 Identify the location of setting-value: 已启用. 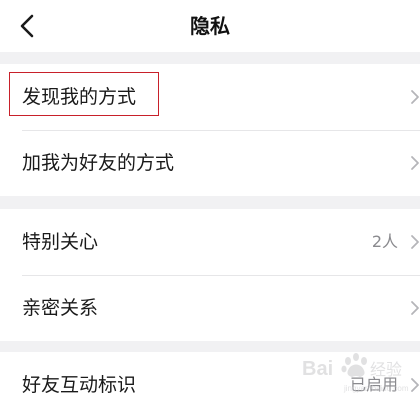
(373, 384).